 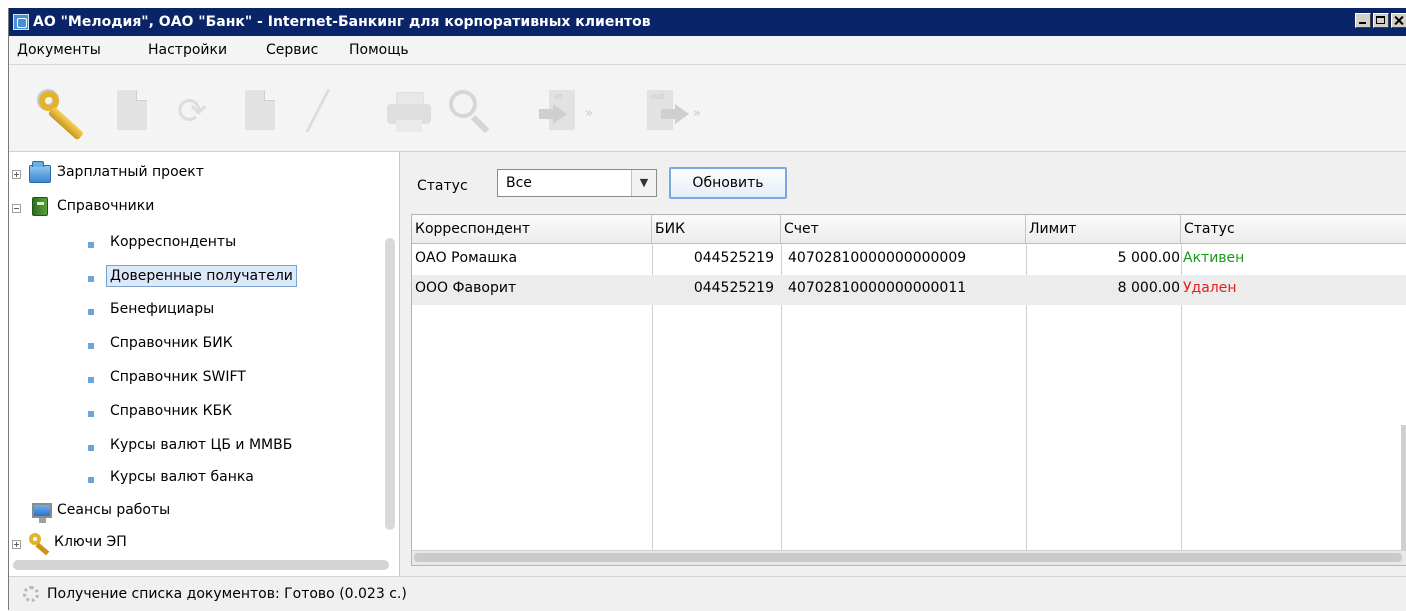 I want to click on import-icon: in », so click(x=572, y=112).